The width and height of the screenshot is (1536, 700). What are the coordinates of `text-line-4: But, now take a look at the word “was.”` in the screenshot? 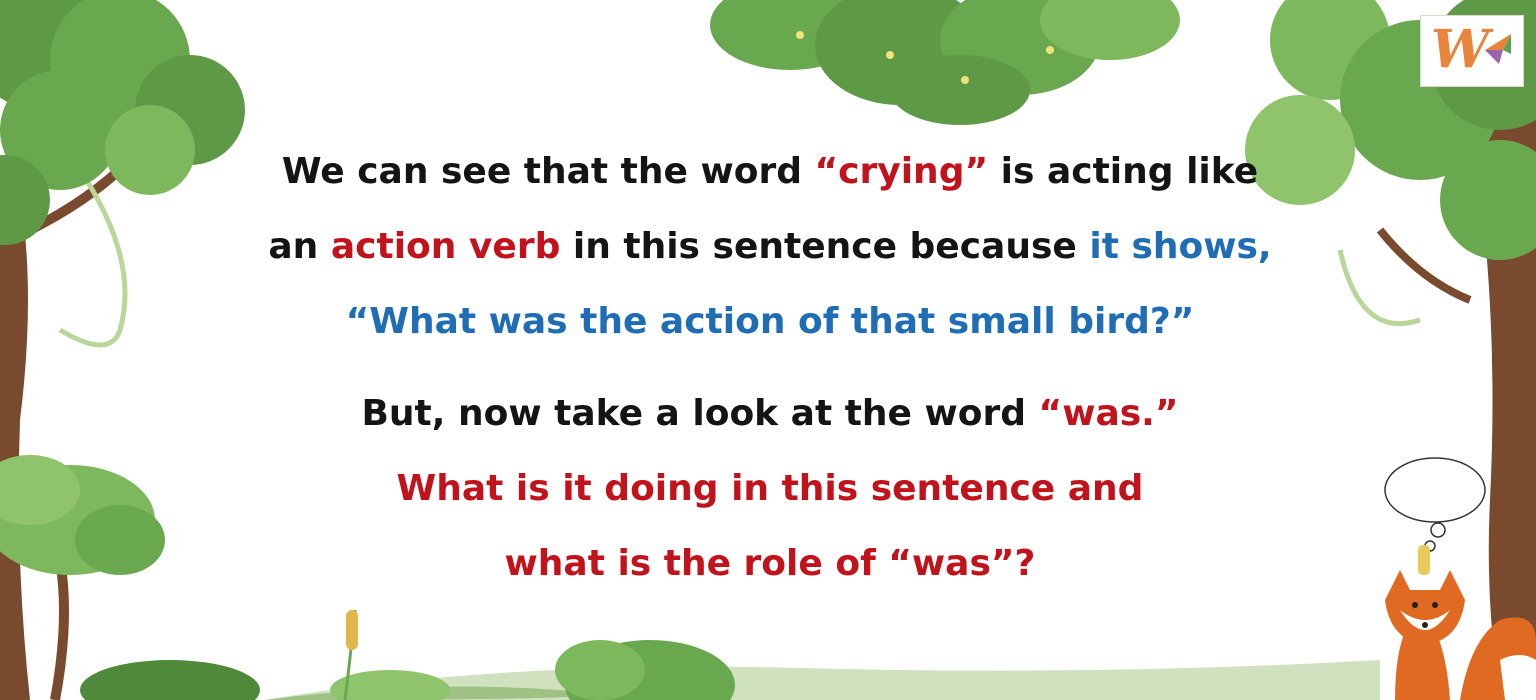 It's located at (770, 419).